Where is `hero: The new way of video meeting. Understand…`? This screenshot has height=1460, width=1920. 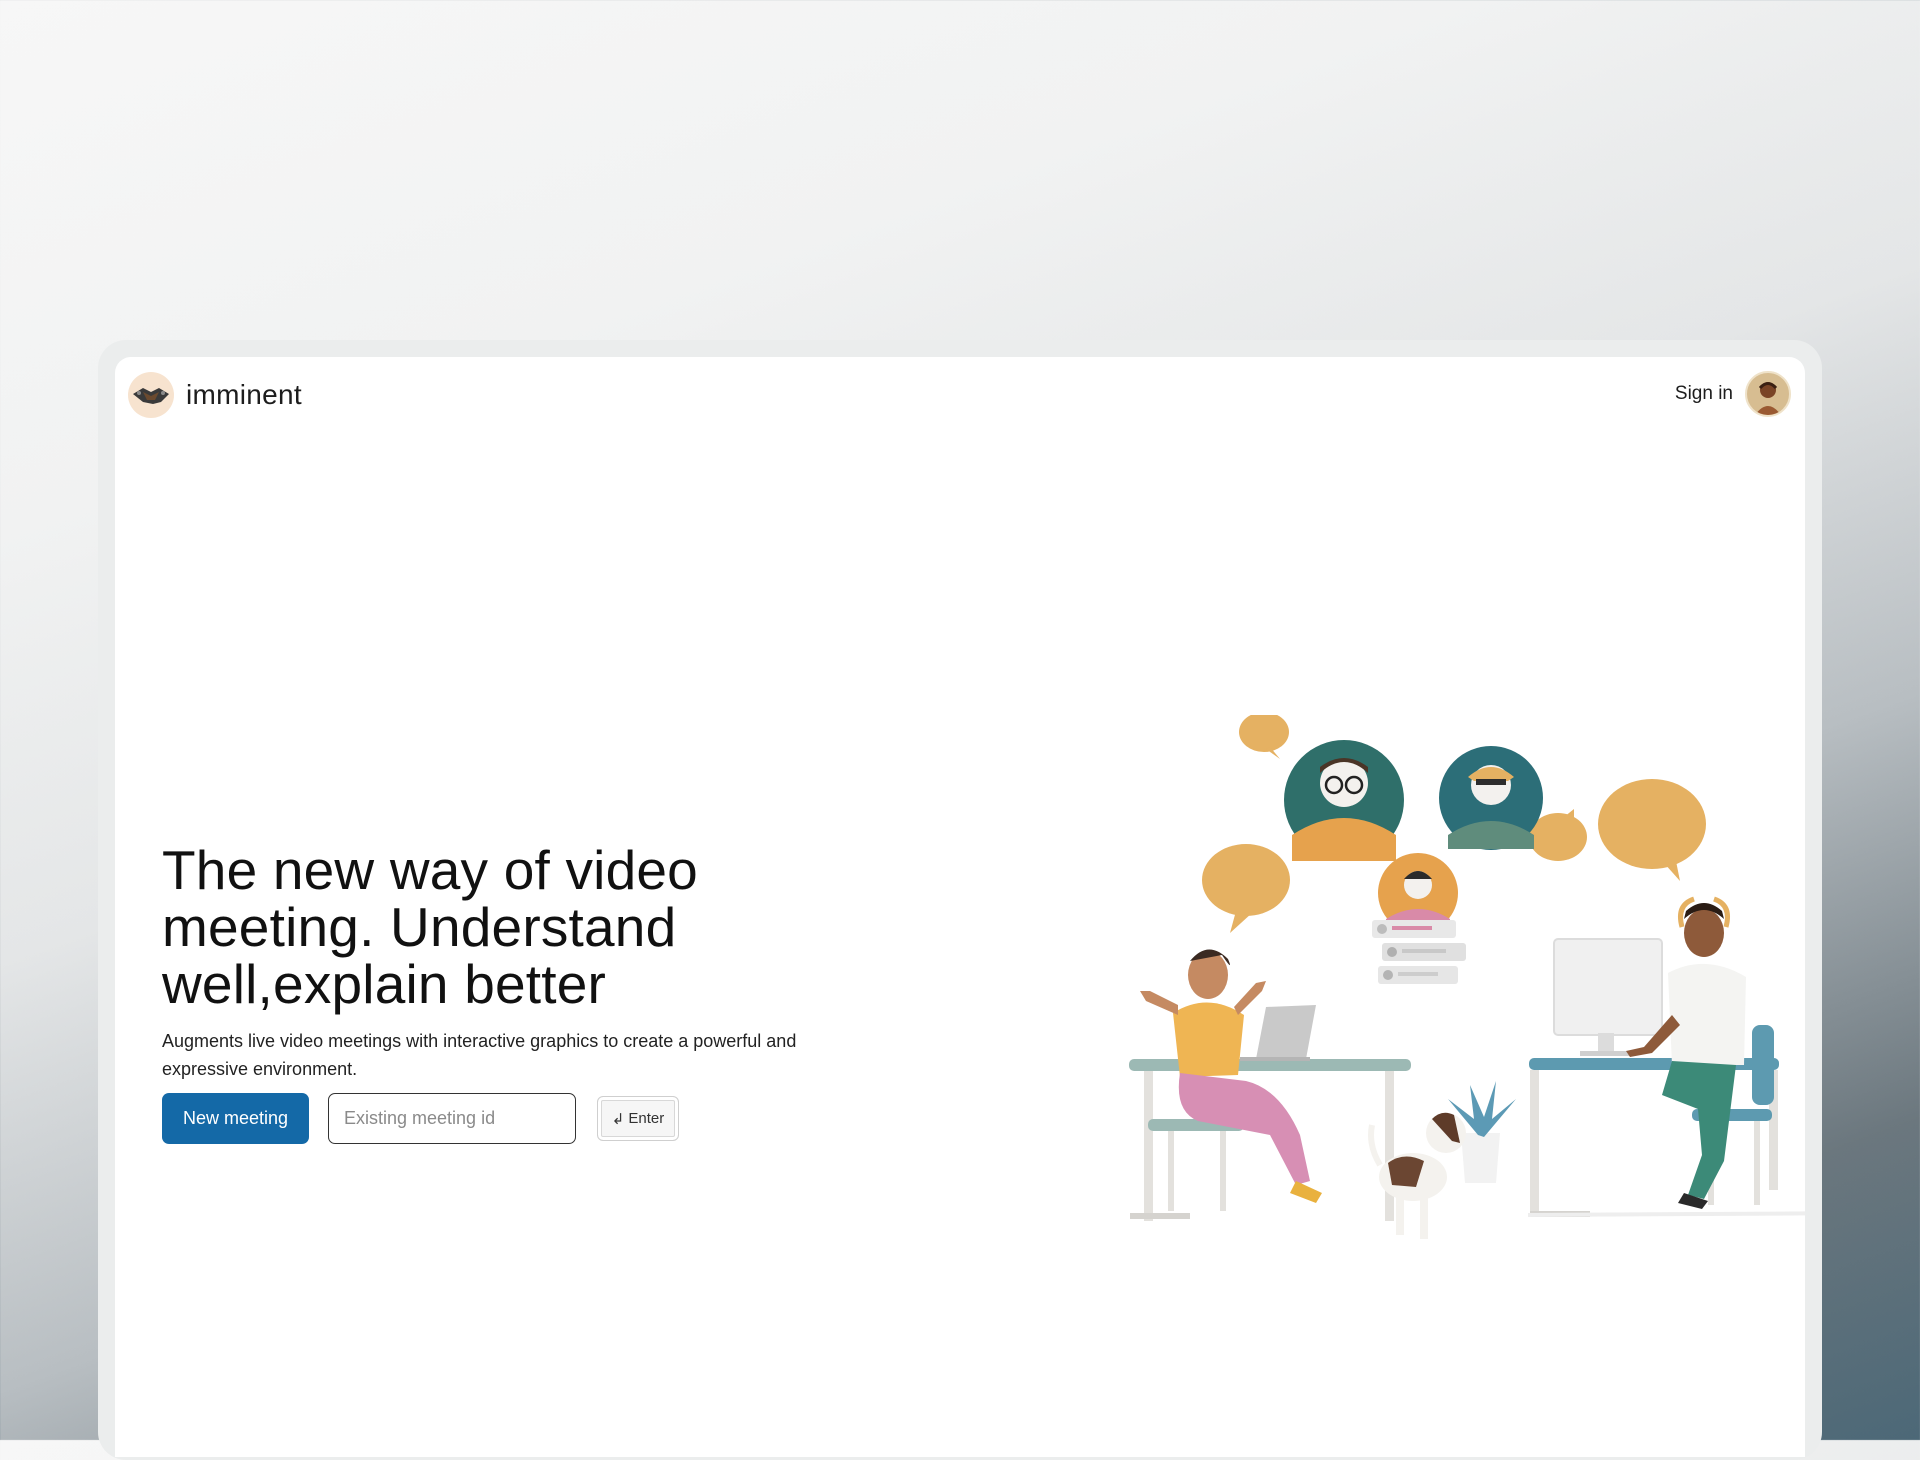
hero: The new way of video meeting. Understand… is located at coordinates (542, 962).